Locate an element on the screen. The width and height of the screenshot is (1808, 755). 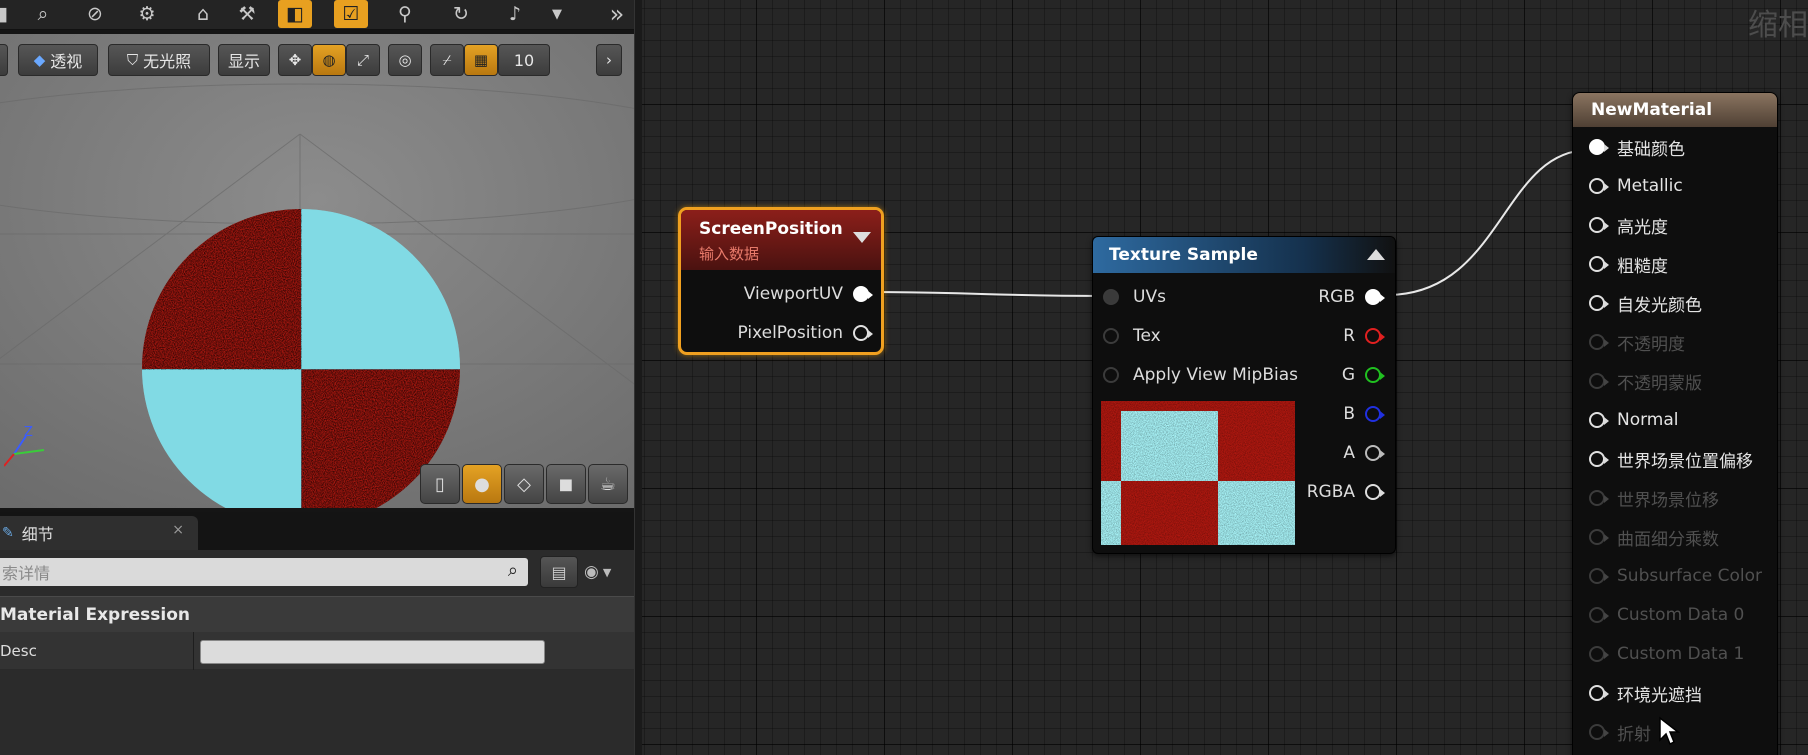
home-icon: ⌂ is located at coordinates (203, 14).